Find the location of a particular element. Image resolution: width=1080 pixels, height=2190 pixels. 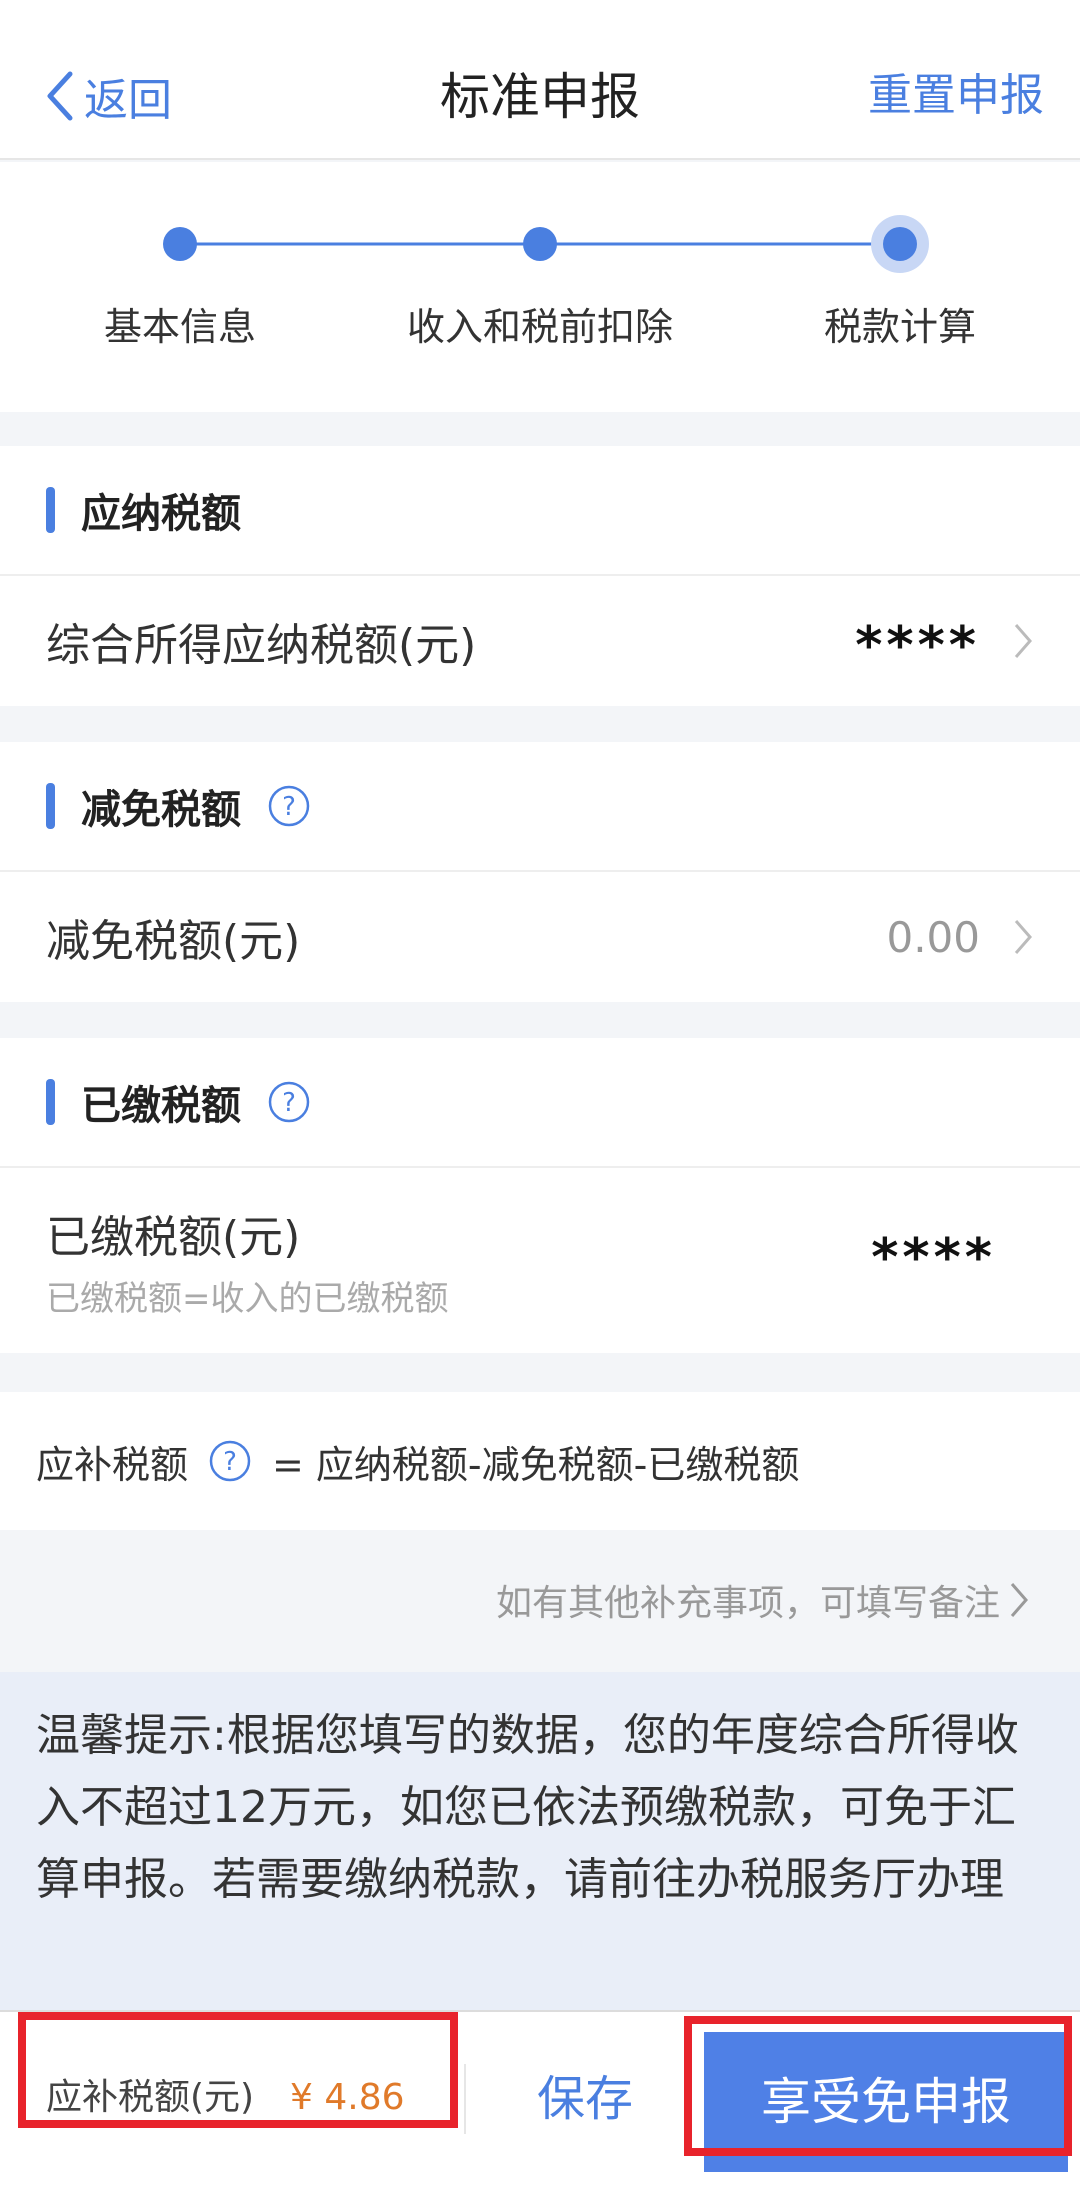

section-header: 减免税额 ? is located at coordinates (540, 807).